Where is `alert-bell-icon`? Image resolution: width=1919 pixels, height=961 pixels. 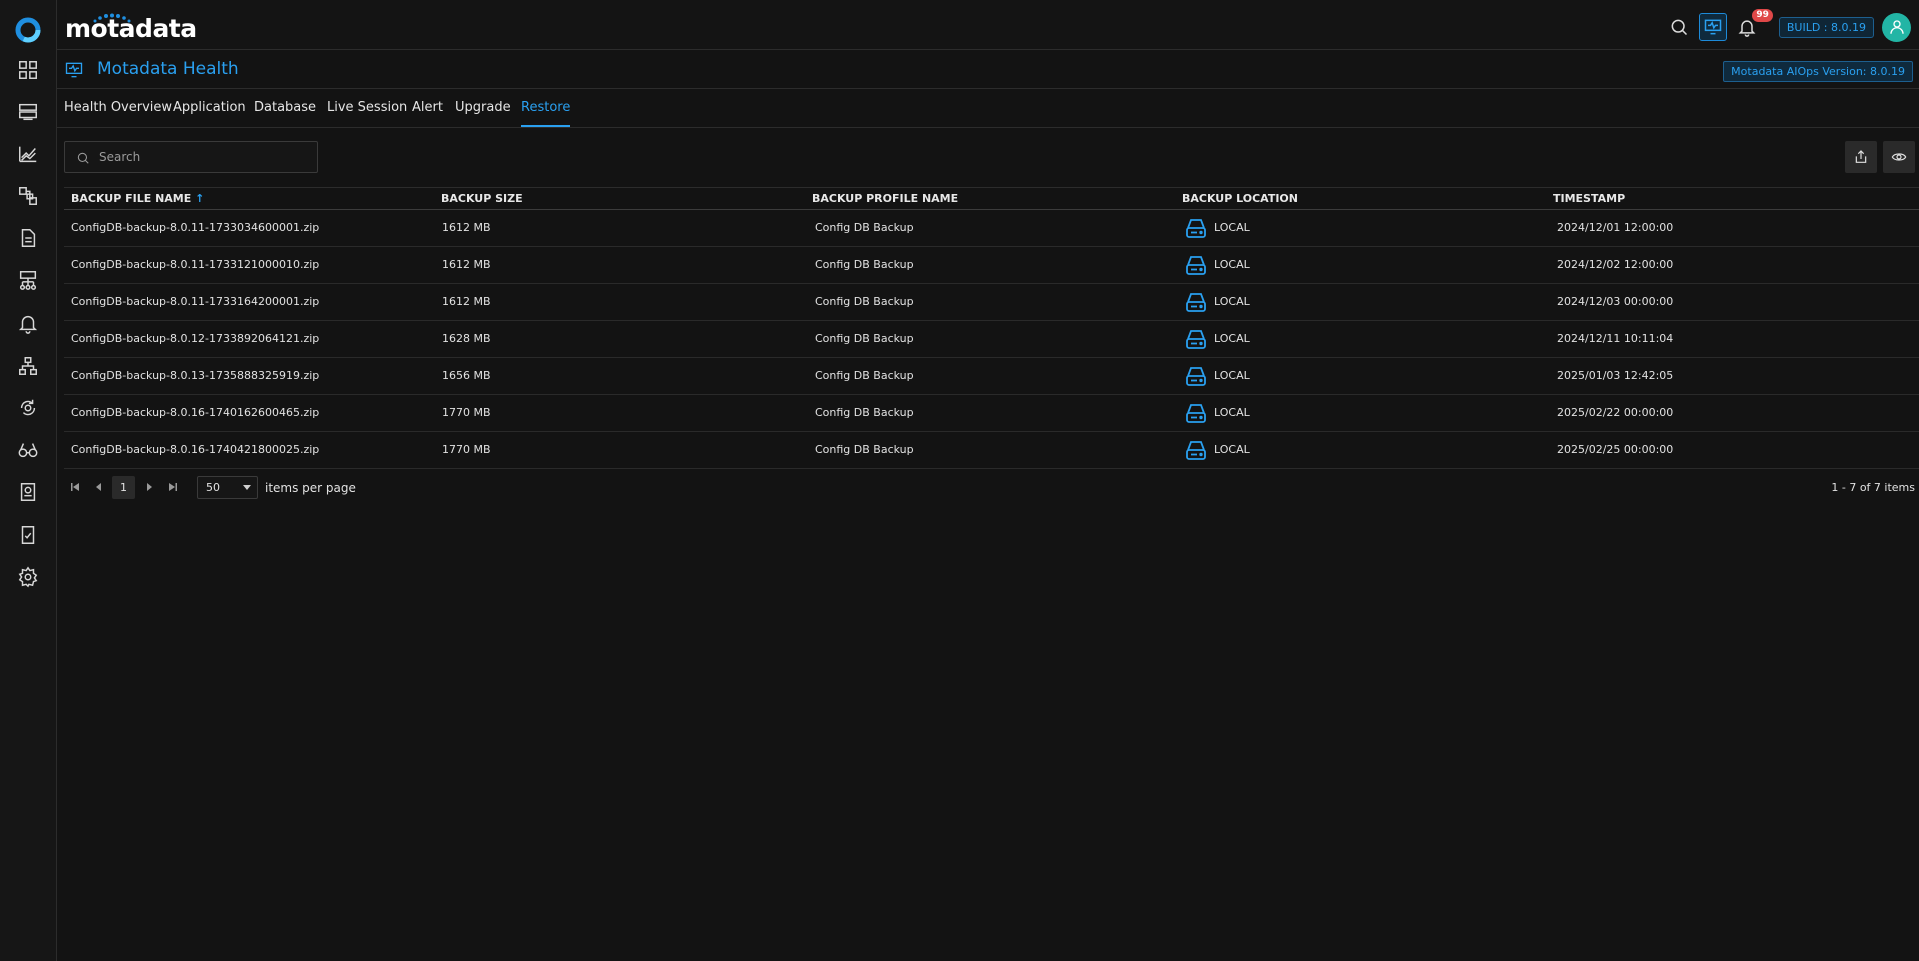
alert-bell-icon is located at coordinates (28, 323).